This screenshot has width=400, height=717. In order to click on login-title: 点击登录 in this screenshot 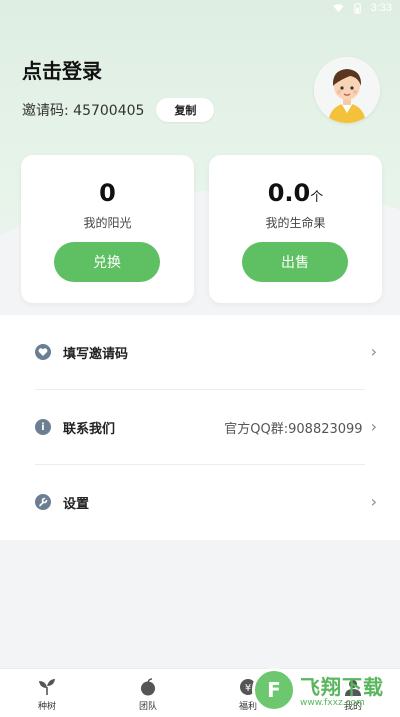, I will do `click(62, 69)`.